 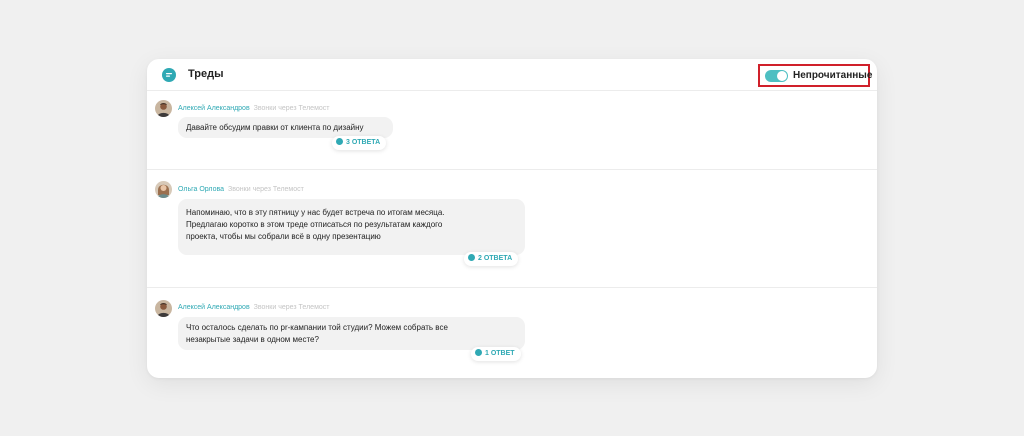 What do you see at coordinates (491, 259) in the screenshot?
I see `replies-button: 2 ОТВЕТА` at bounding box center [491, 259].